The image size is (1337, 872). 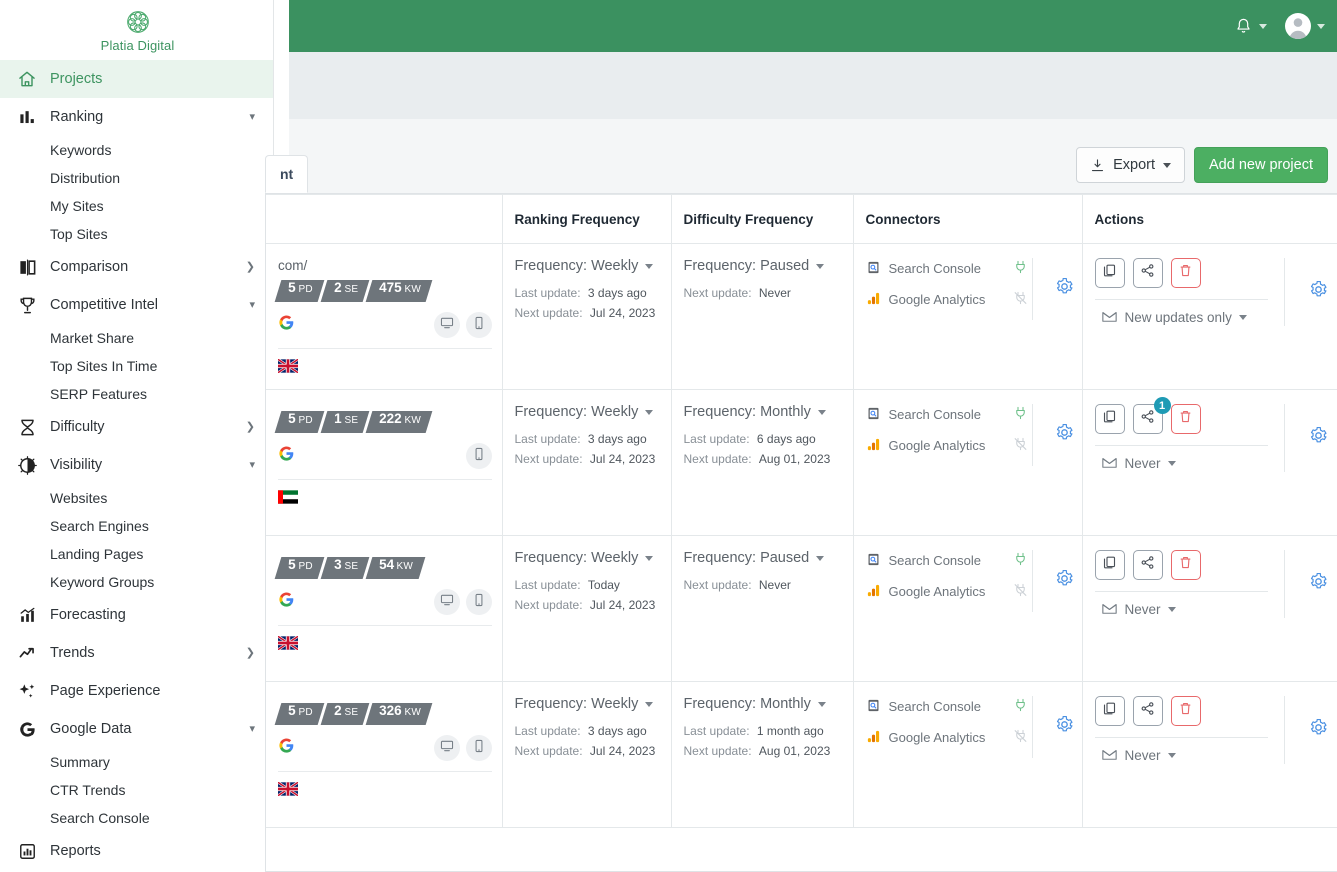 What do you see at coordinates (384, 754) in the screenshot?
I see `cell-project: 5 PD 2 SE 326 KW` at bounding box center [384, 754].